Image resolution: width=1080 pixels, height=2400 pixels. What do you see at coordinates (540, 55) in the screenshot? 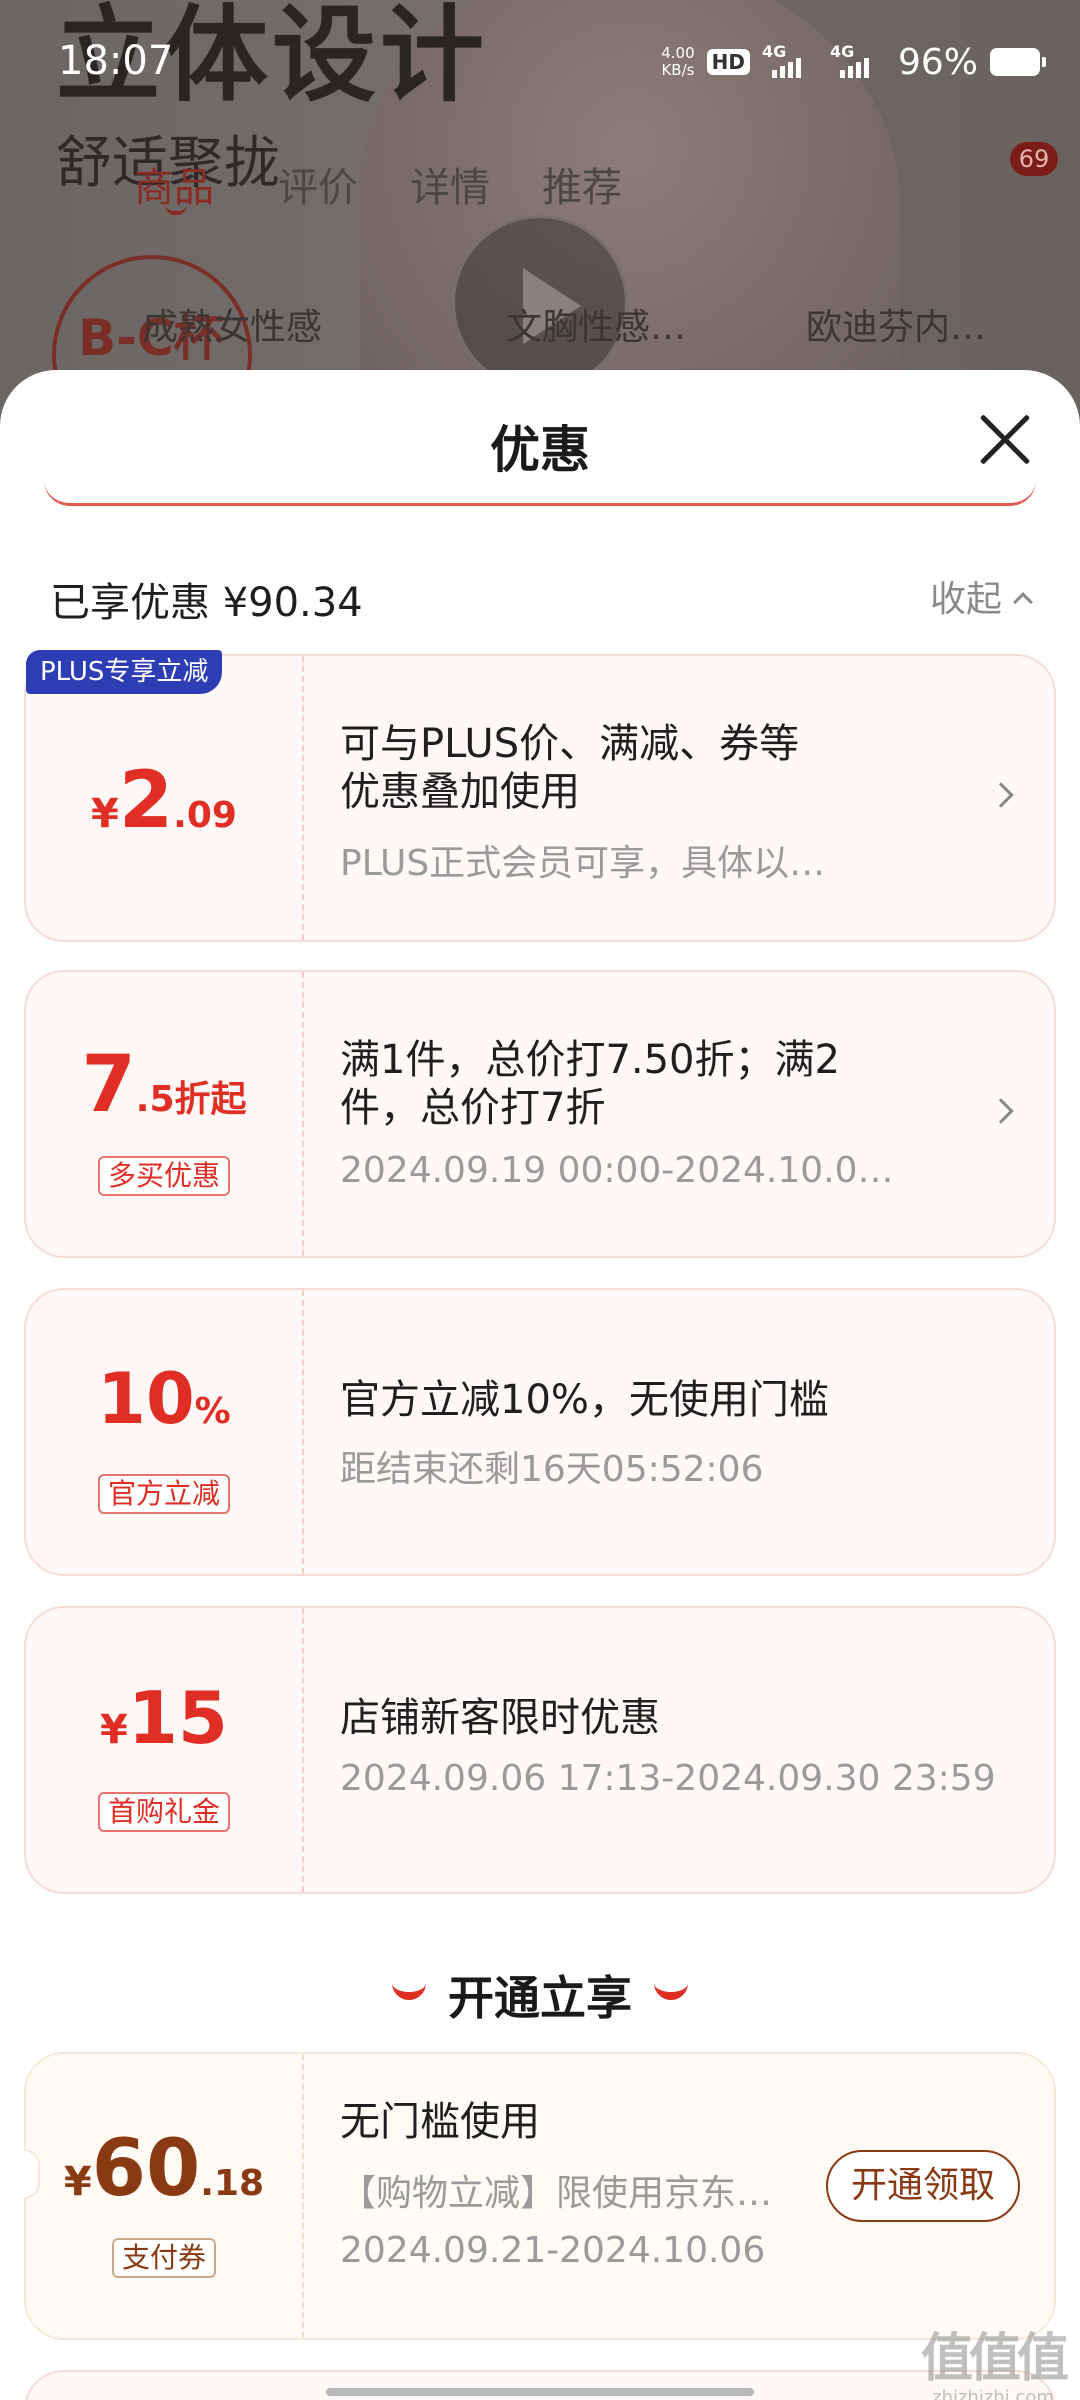
I see `status-bar: 18:07 4.00 KB/s HD 4G 4G 96%` at bounding box center [540, 55].